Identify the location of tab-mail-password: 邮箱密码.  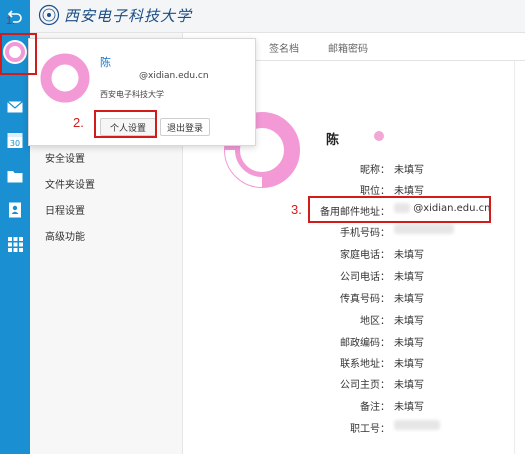
(348, 47).